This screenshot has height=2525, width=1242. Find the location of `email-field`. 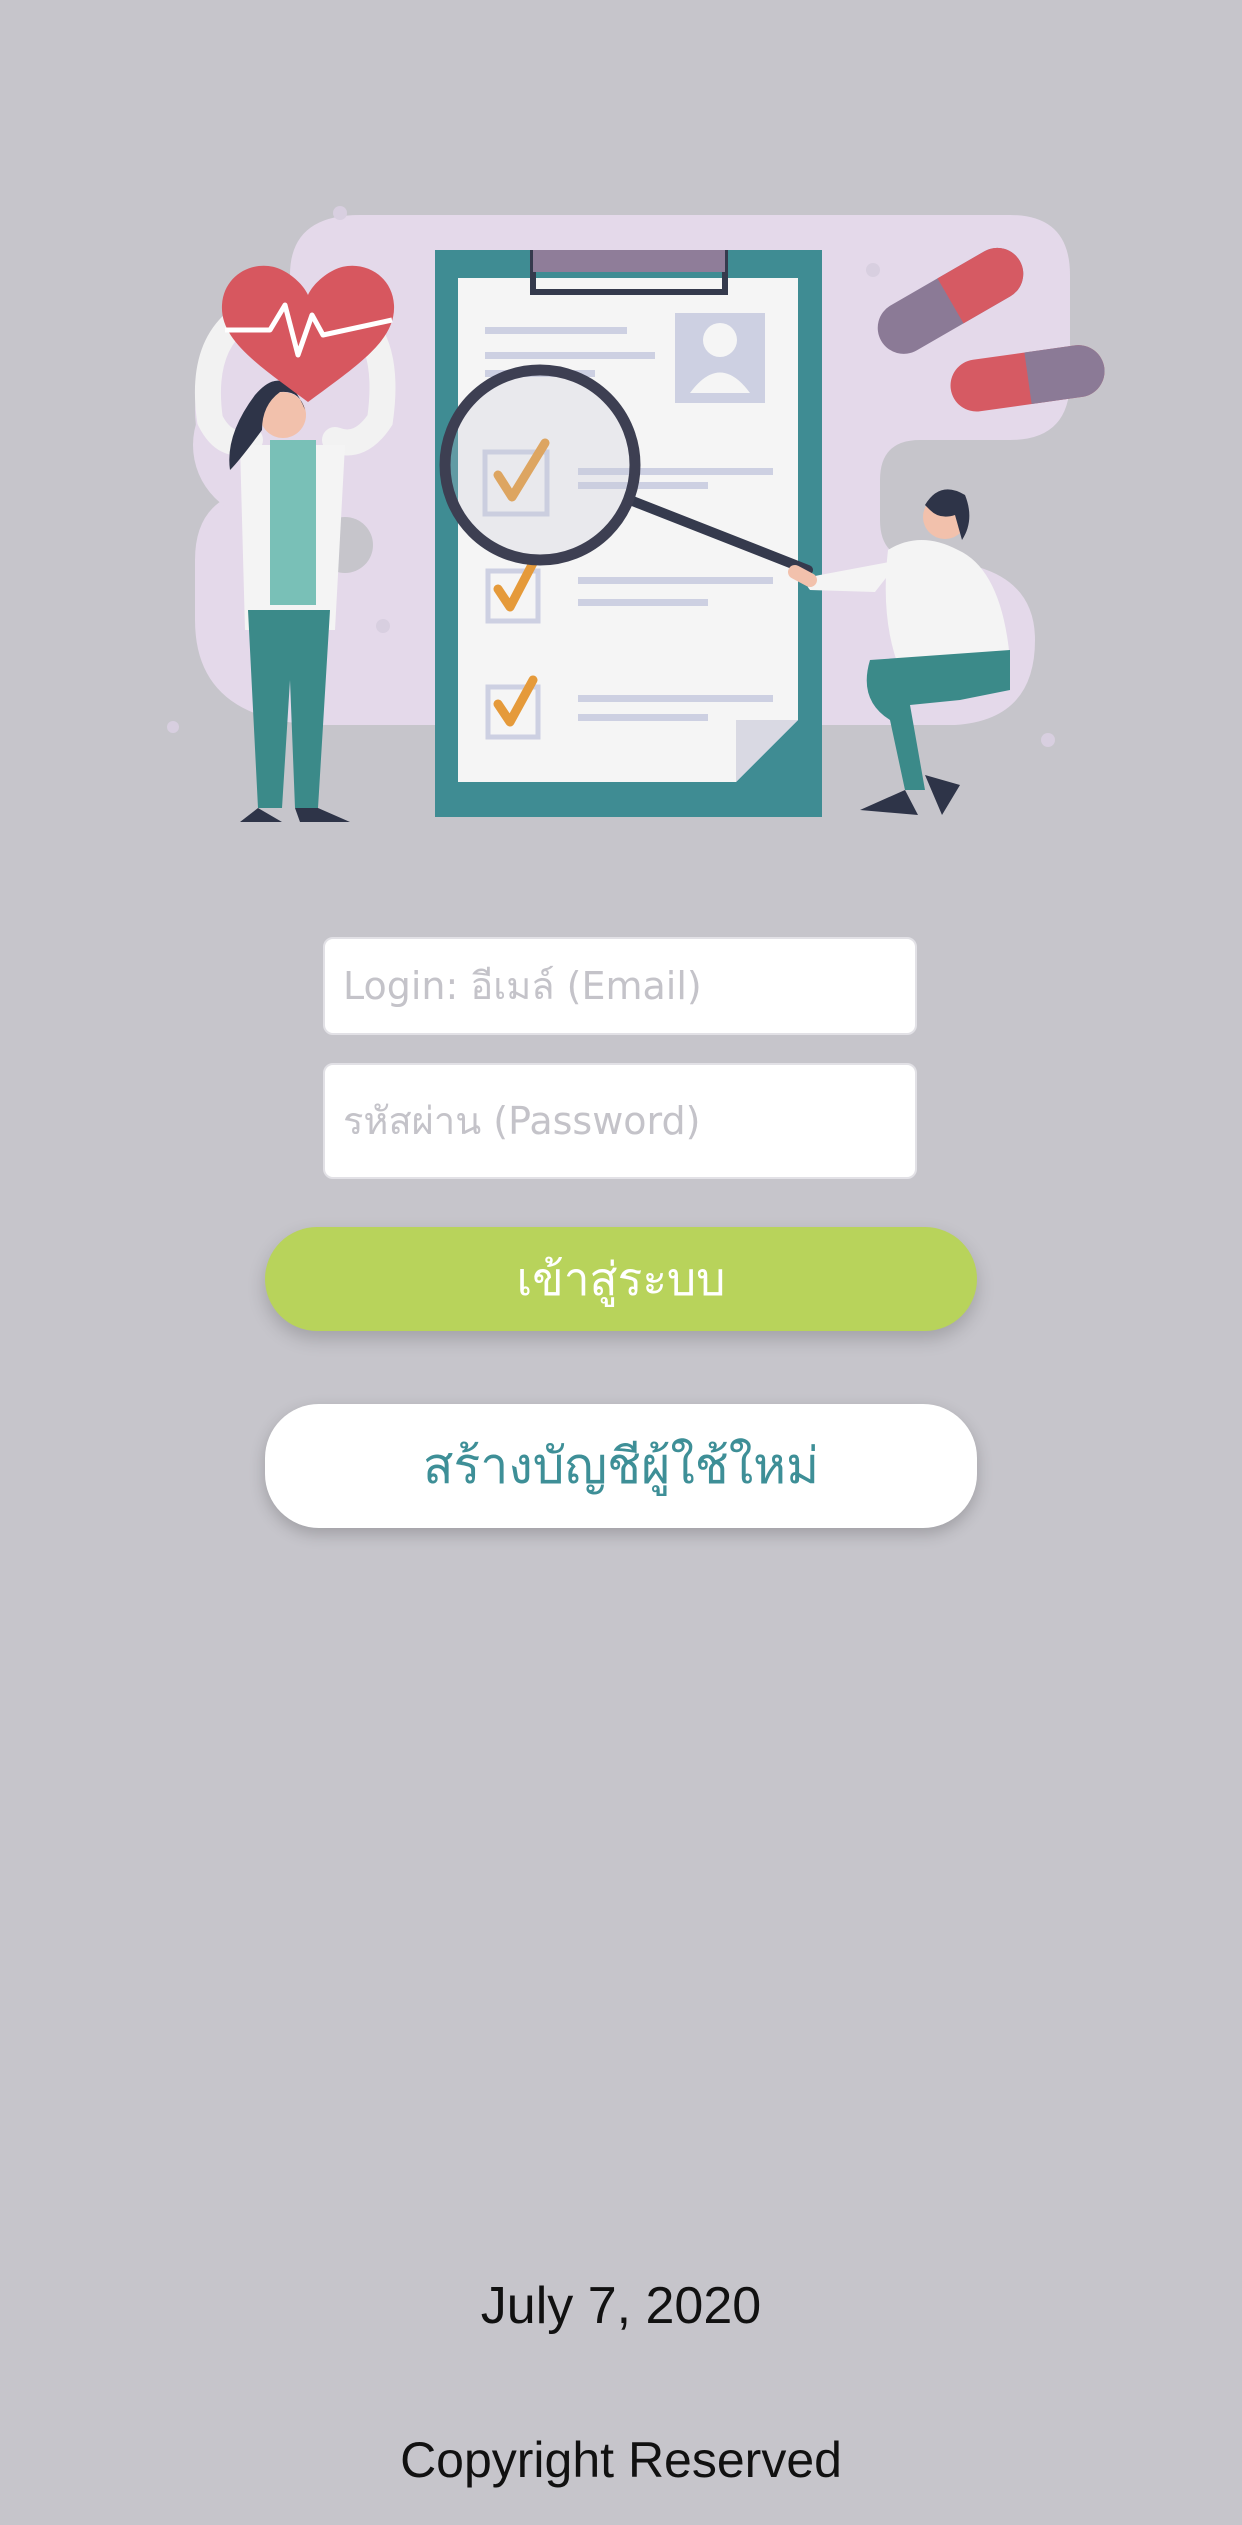

email-field is located at coordinates (620, 986).